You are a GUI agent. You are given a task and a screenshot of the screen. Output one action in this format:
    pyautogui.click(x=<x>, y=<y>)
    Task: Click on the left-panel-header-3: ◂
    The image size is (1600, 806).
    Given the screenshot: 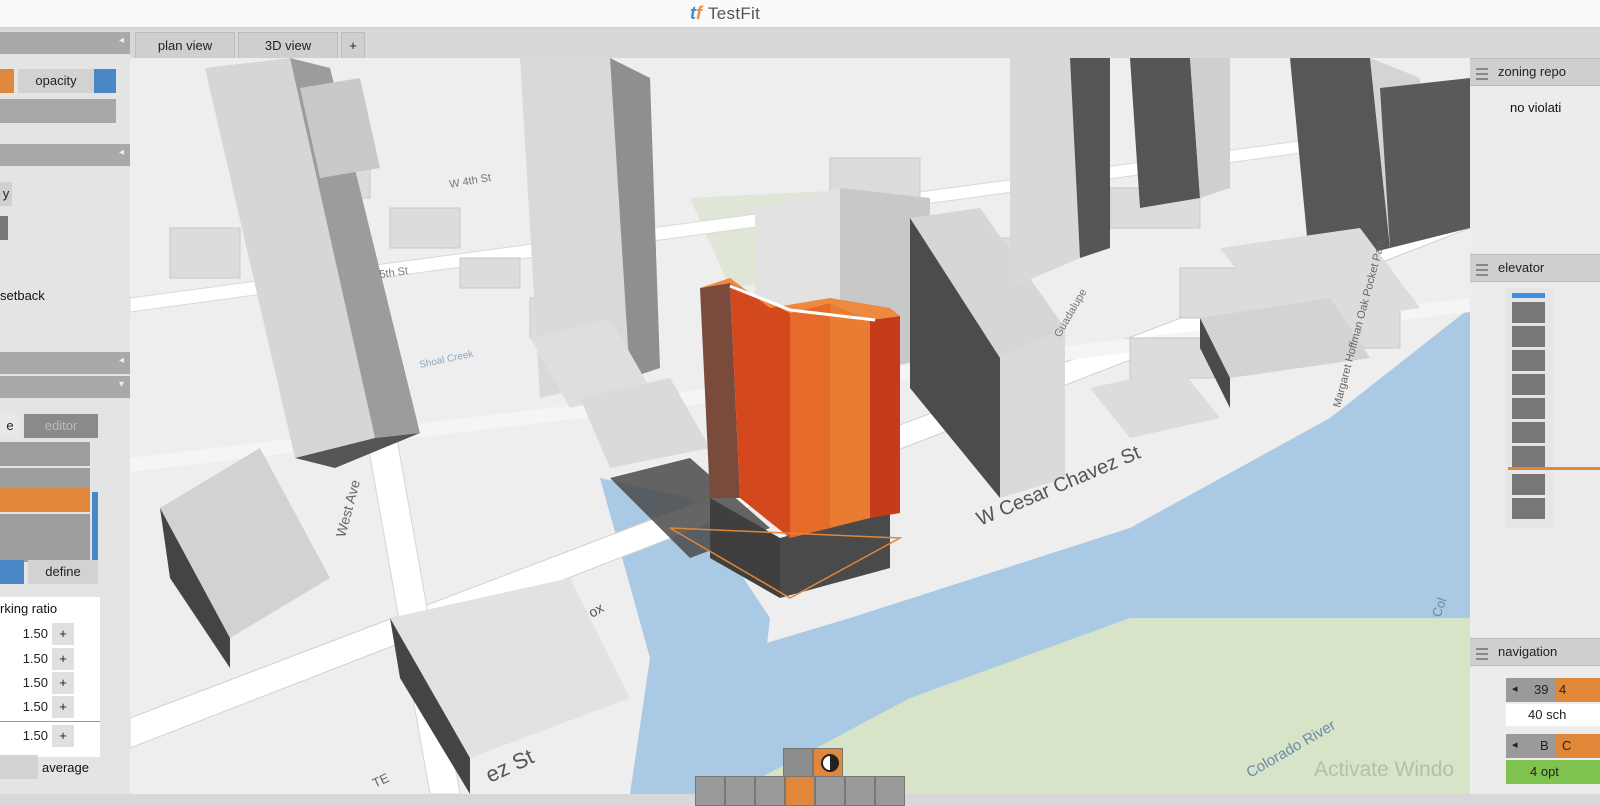 What is the action you would take?
    pyautogui.click(x=65, y=363)
    